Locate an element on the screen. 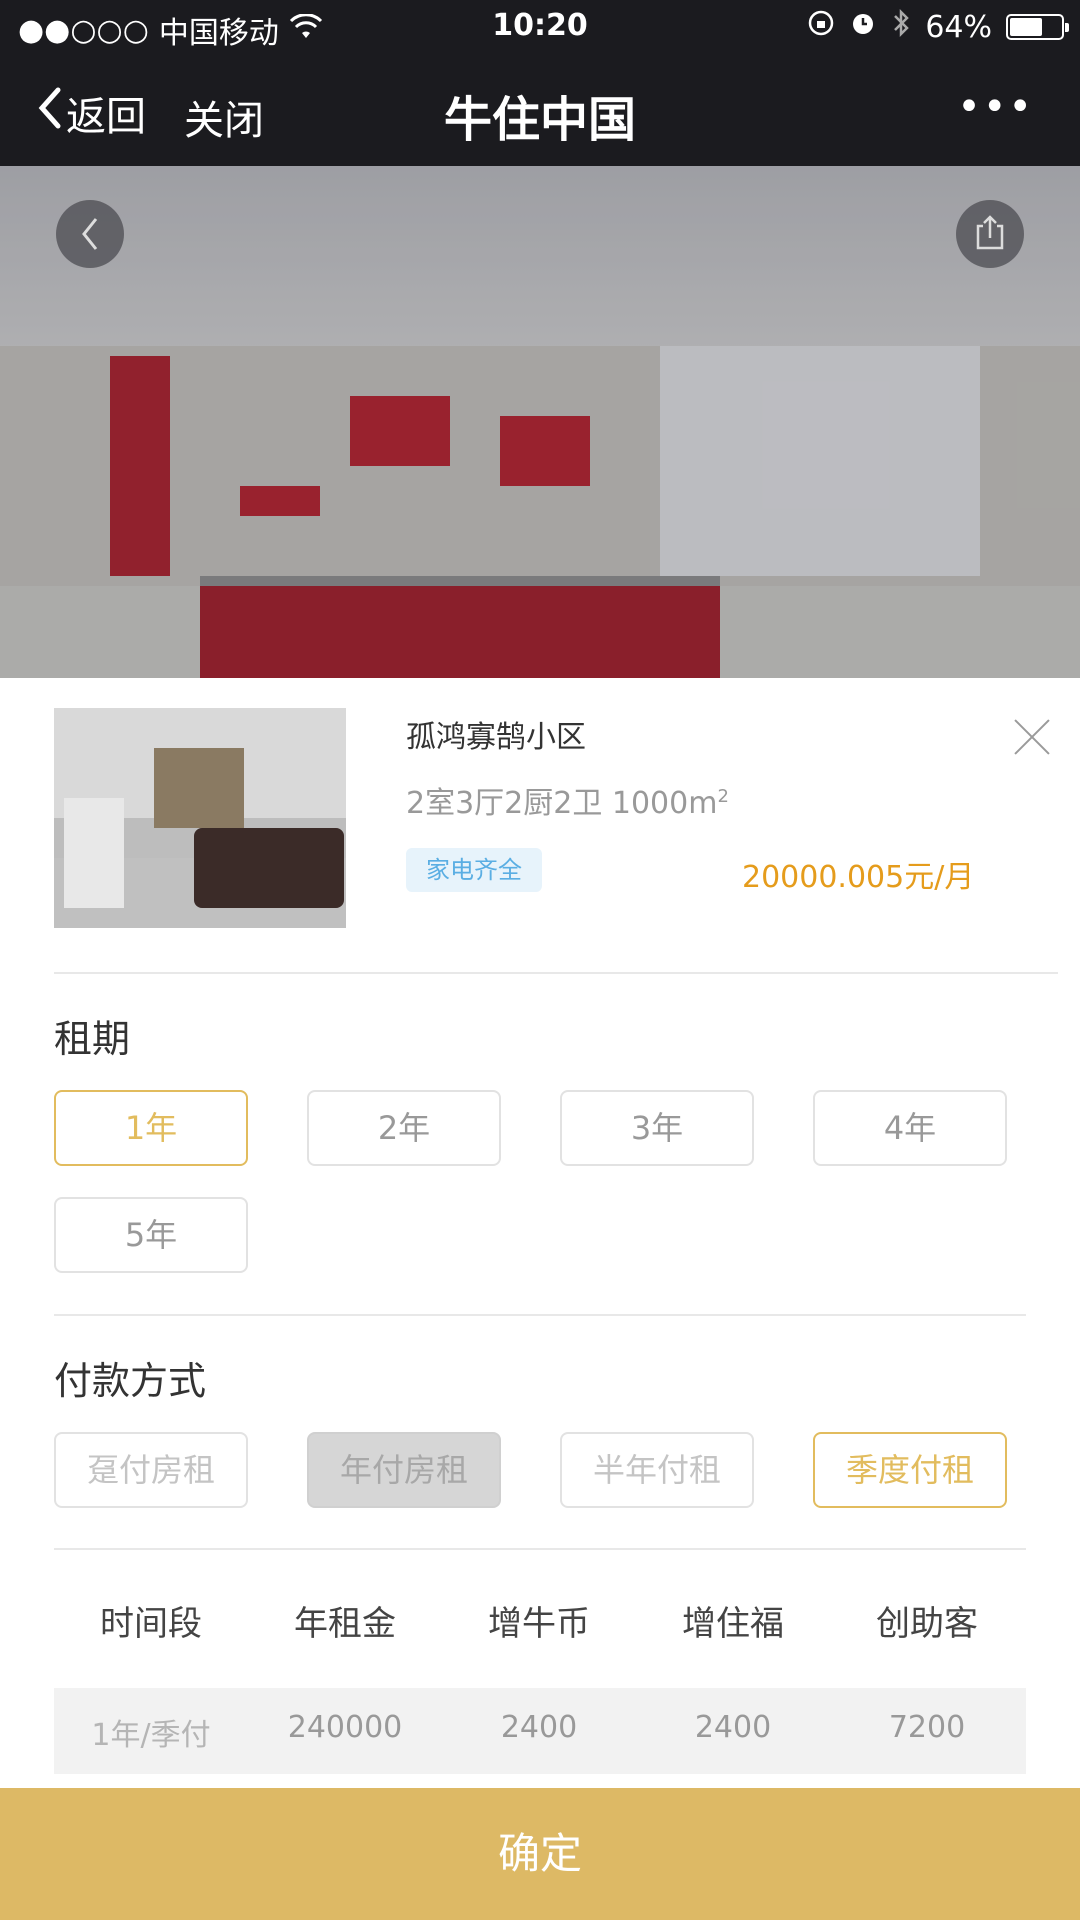 This screenshot has width=1080, height=1920. chevron-left-icon is located at coordinates (90, 239).